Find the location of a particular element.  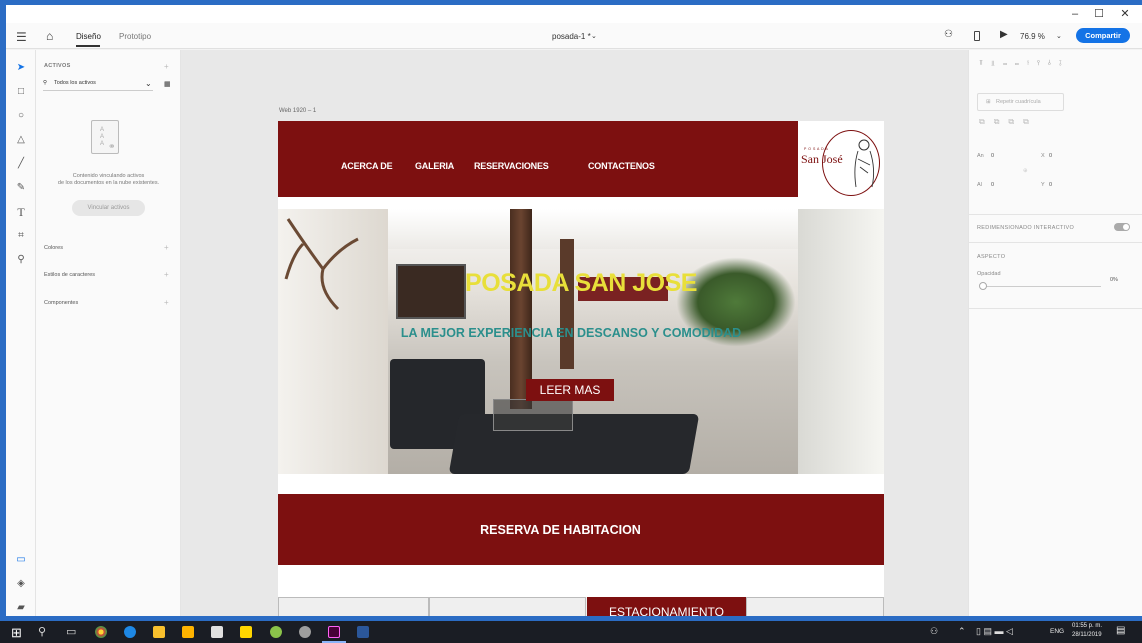

add-component-icon: + is located at coordinates (166, 302).